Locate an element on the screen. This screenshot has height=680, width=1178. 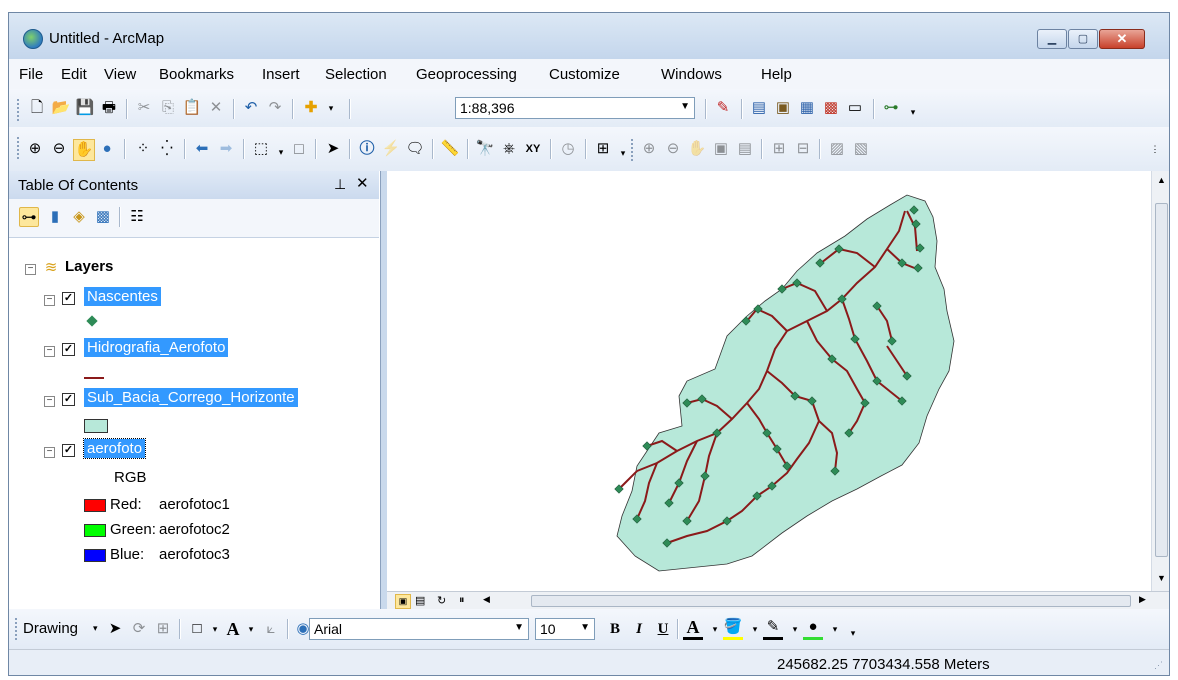
fixed-zoom-out-icon: ⁛ is located at coordinates (167, 149).